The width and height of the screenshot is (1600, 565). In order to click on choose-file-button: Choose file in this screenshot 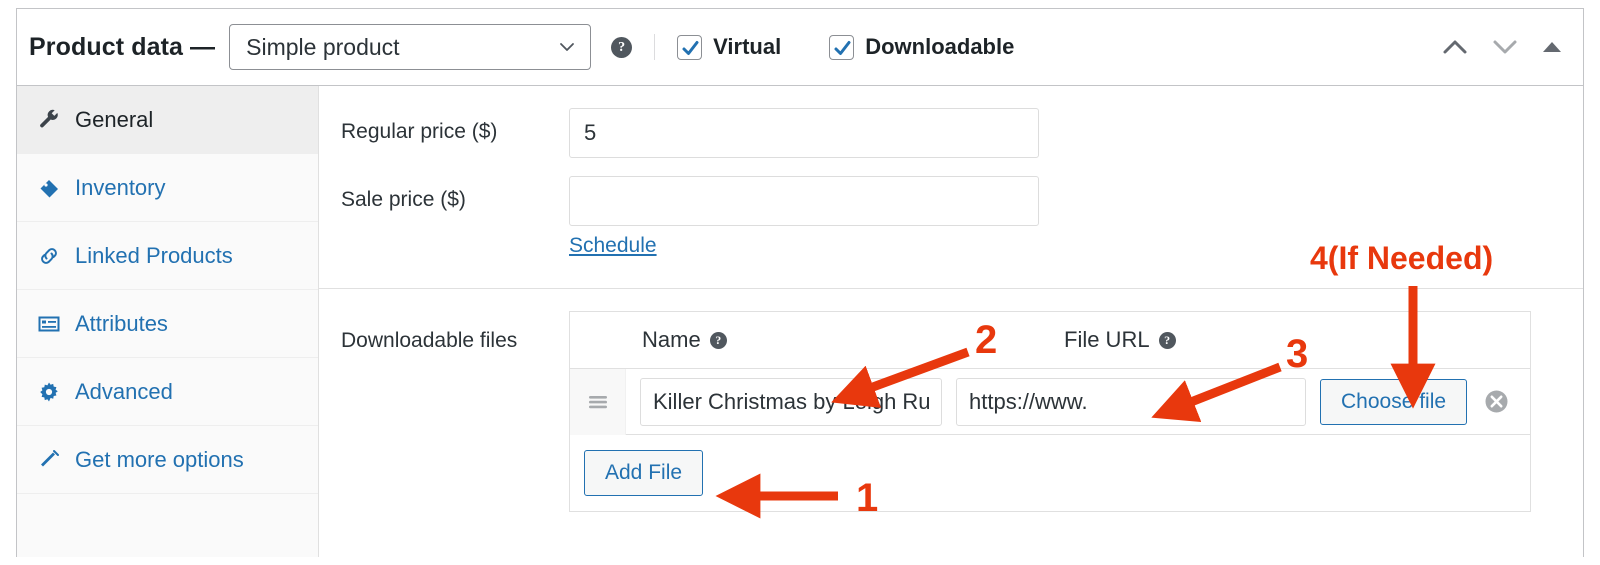, I will do `click(1394, 401)`.